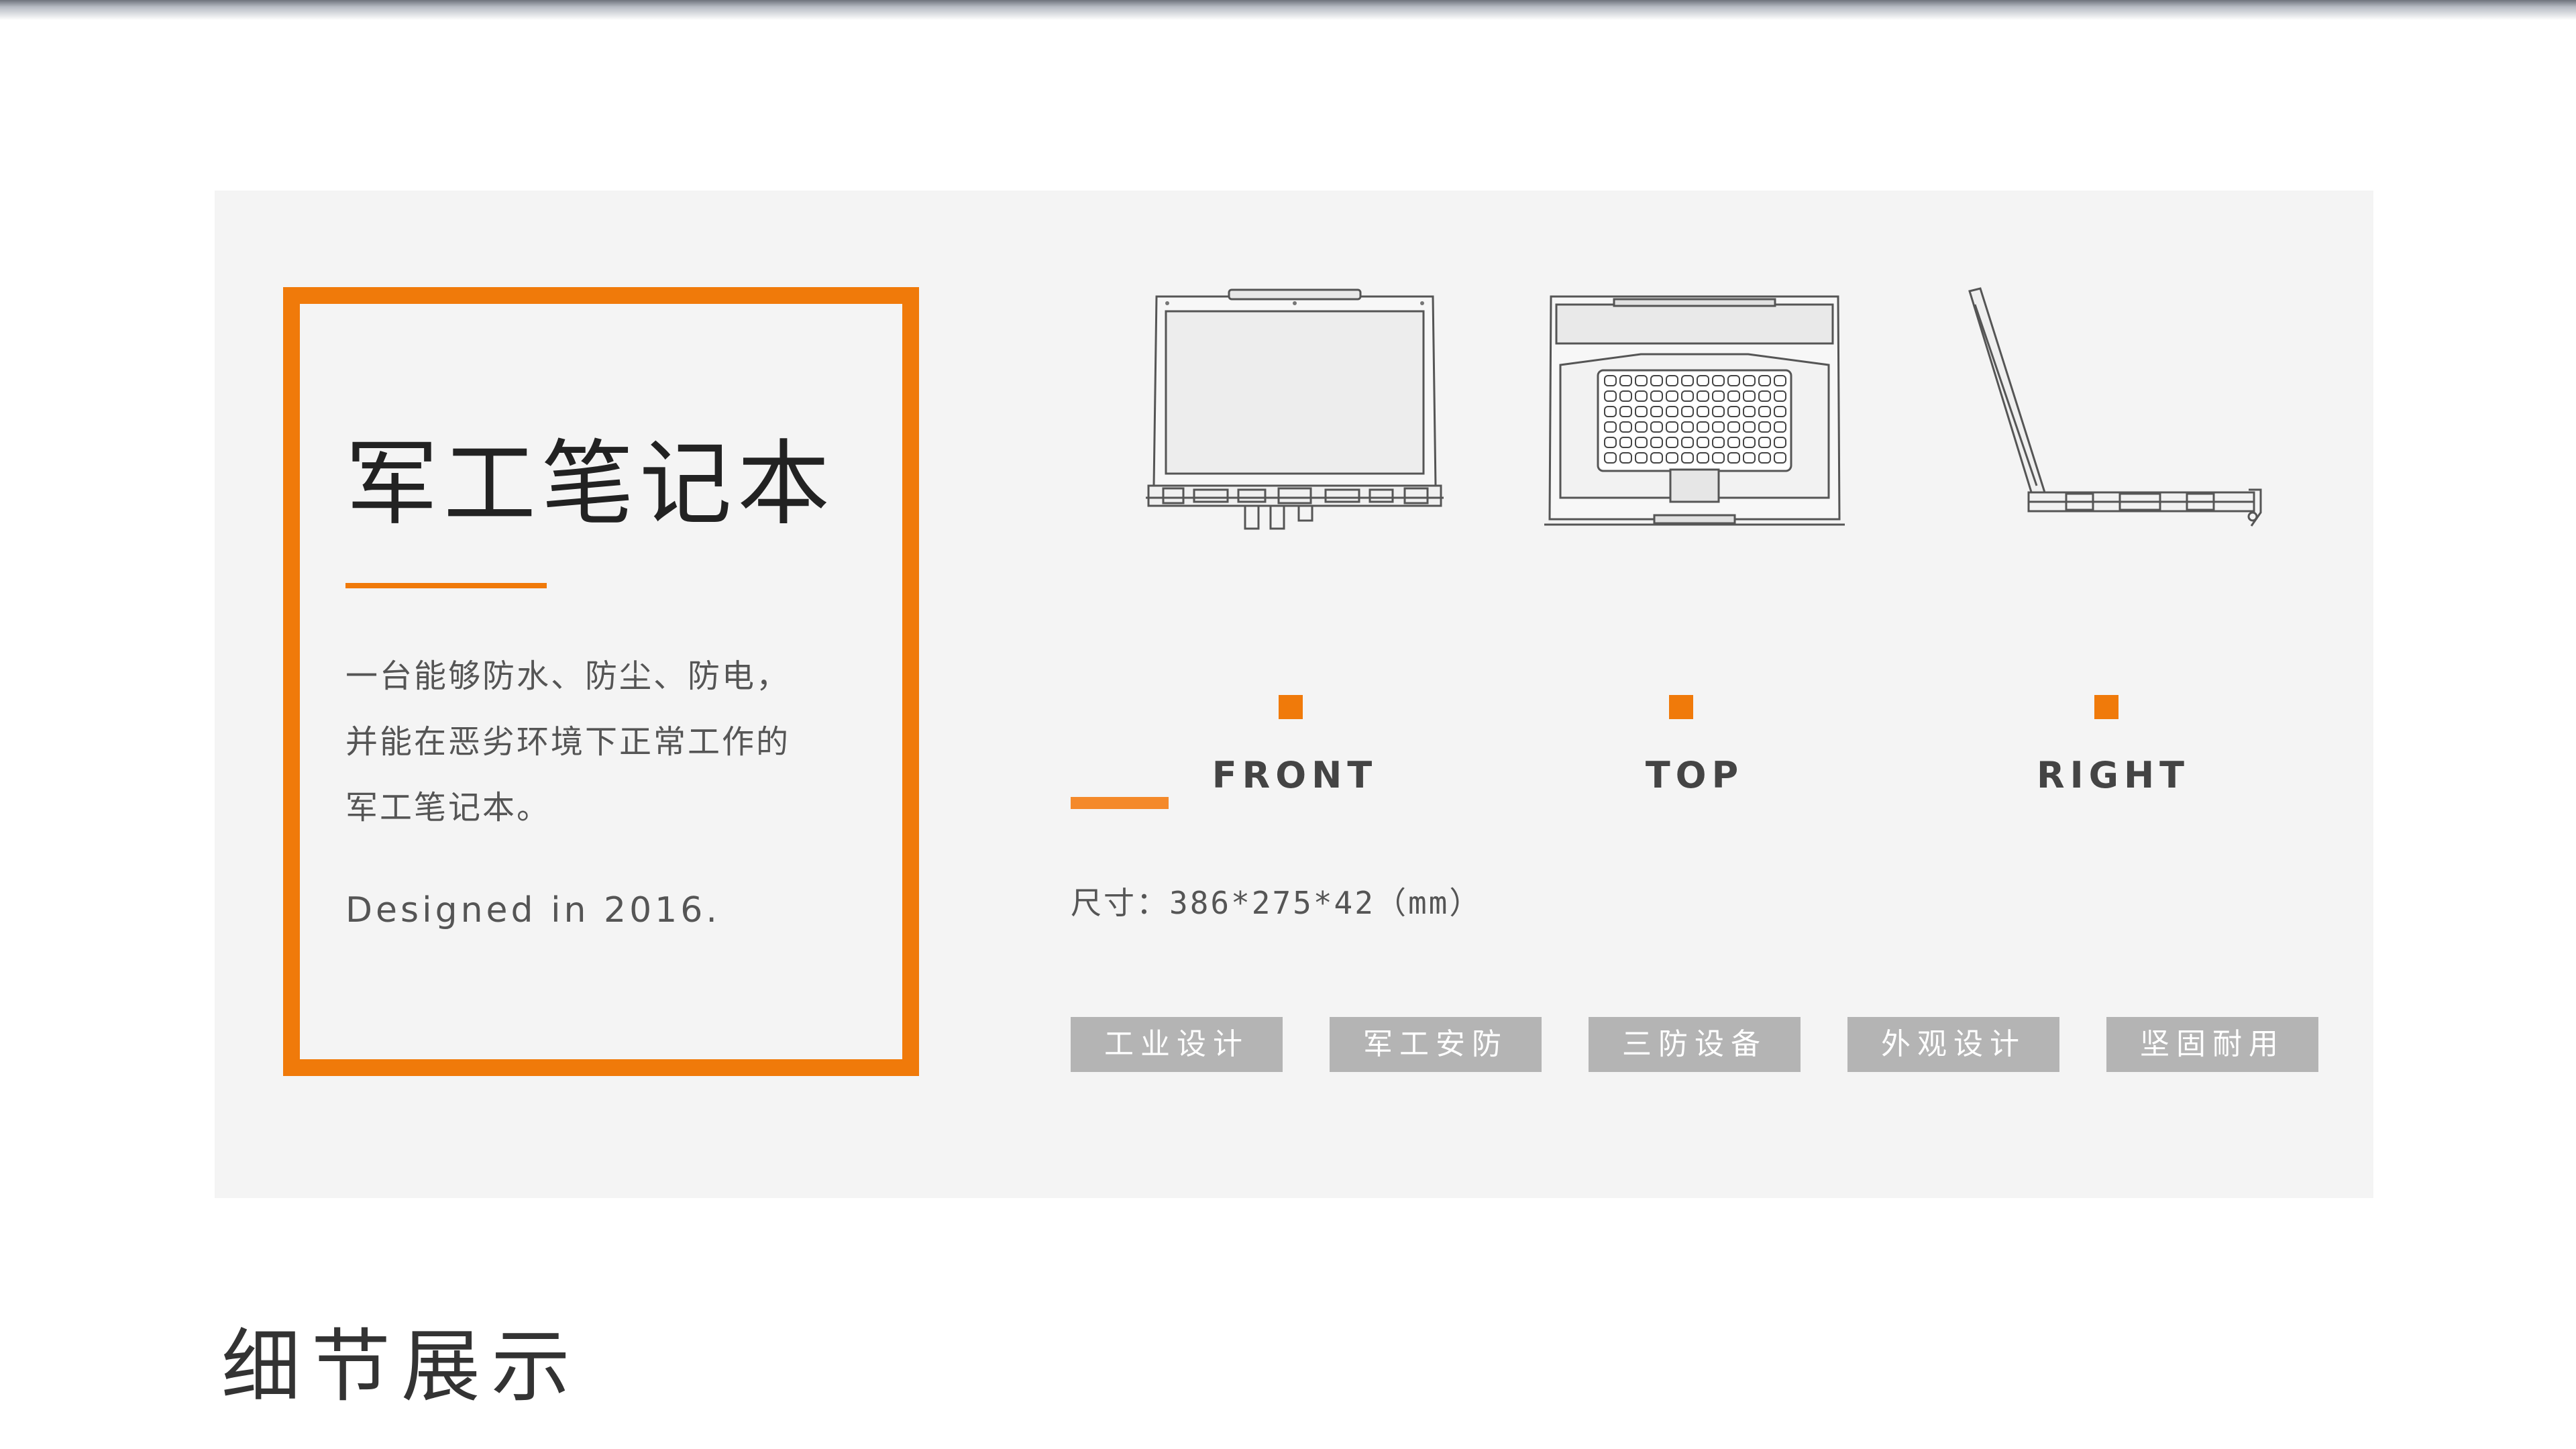 Image resolution: width=2576 pixels, height=1449 pixels. What do you see at coordinates (401, 1366) in the screenshot?
I see `section-title: 细节展示` at bounding box center [401, 1366].